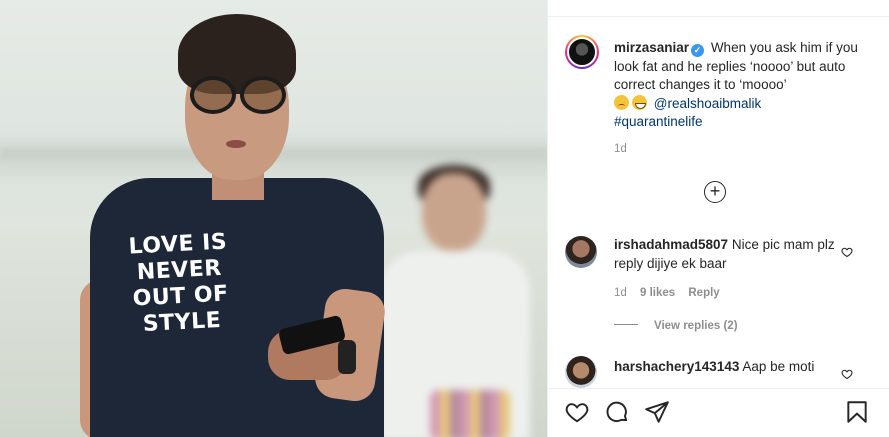 The height and width of the screenshot is (437, 889). Describe the element at coordinates (658, 121) in the screenshot. I see `hashtag-link: #quarantinelife` at that location.